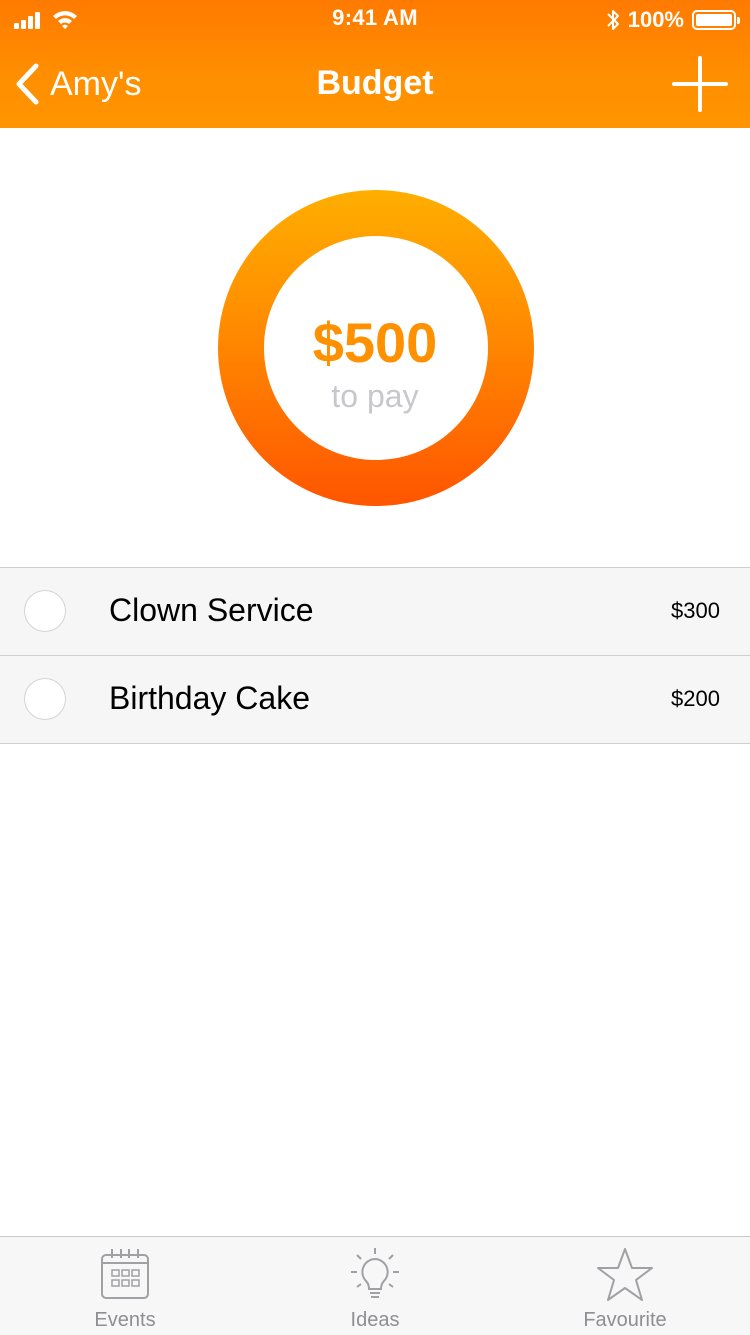 This screenshot has width=750, height=1335. I want to click on tab-favourite-label: Favourite, so click(625, 1320).